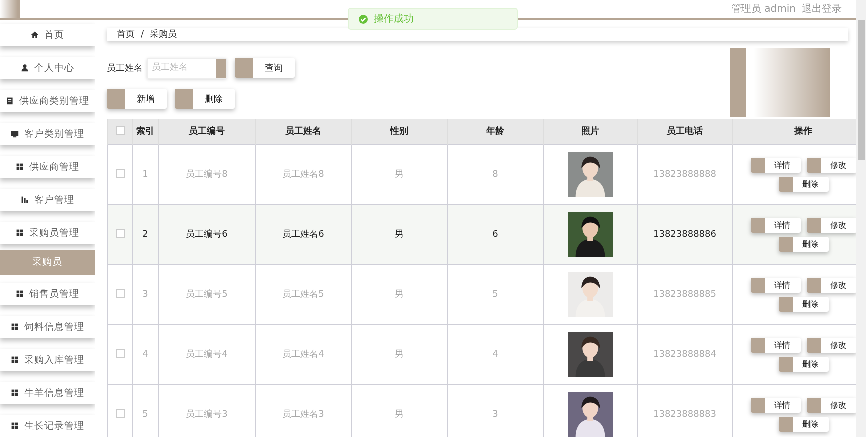  What do you see at coordinates (304, 410) in the screenshot?
I see `table-cell: 员工姓名3` at bounding box center [304, 410].